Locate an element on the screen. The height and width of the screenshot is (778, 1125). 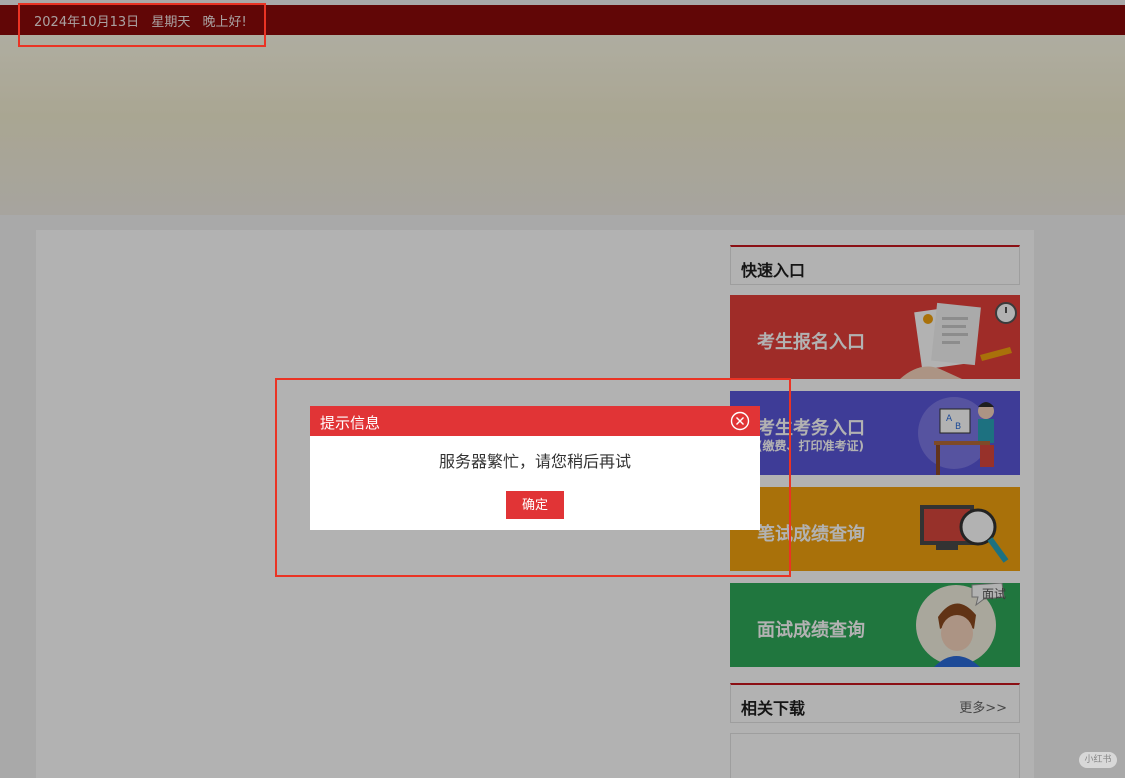
confirm-button: 确定 is located at coordinates (535, 505).